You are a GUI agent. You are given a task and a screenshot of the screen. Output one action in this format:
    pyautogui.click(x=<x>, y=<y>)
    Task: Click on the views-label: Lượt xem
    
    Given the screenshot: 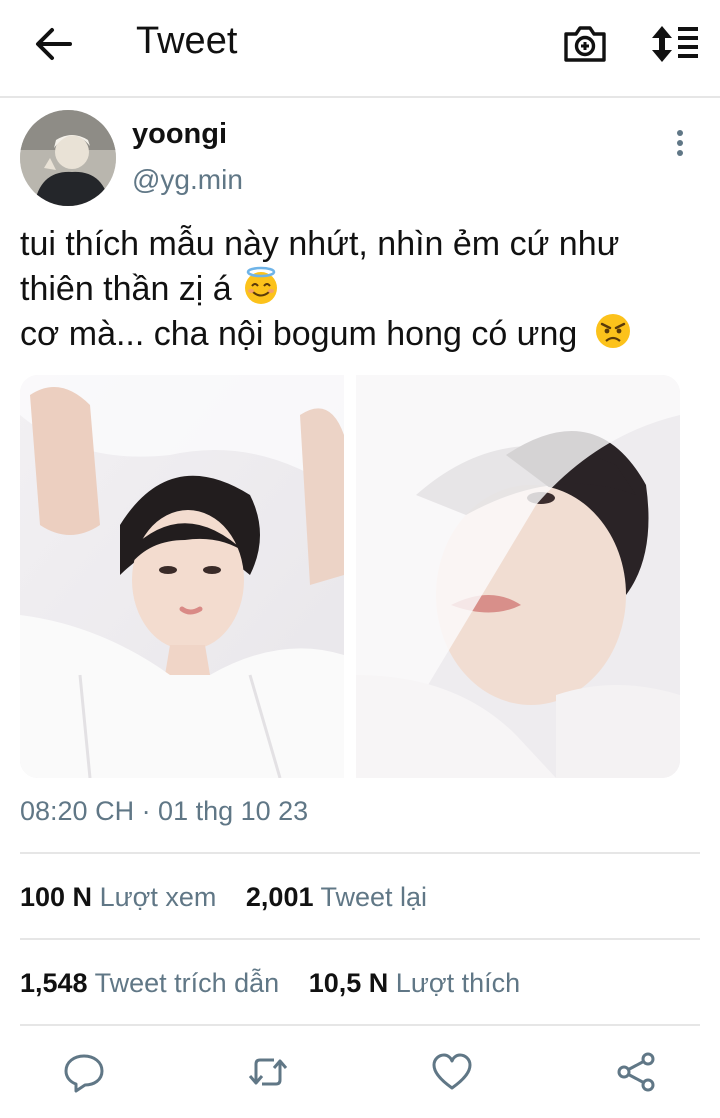 What is the action you would take?
    pyautogui.click(x=158, y=897)
    